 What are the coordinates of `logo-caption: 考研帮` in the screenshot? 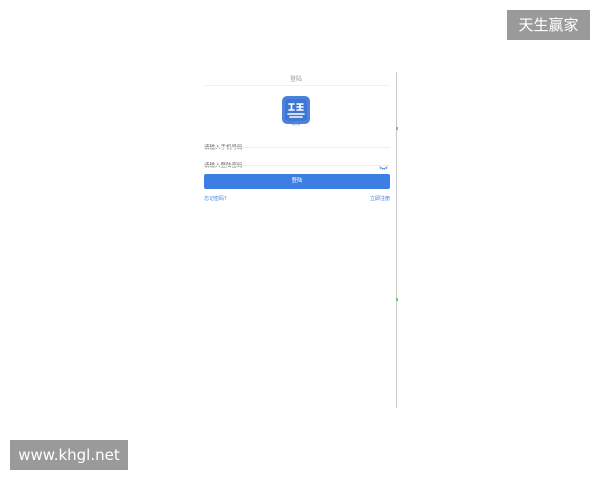 It's located at (296, 124).